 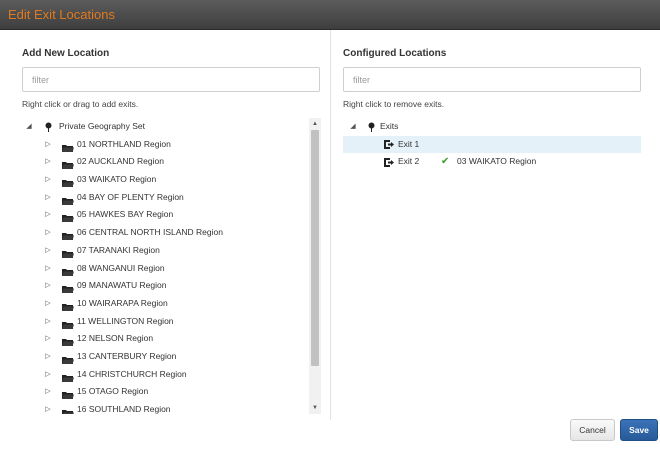 I want to click on tree-item: ▷ 12 NELSON Region, so click(x=166, y=339).